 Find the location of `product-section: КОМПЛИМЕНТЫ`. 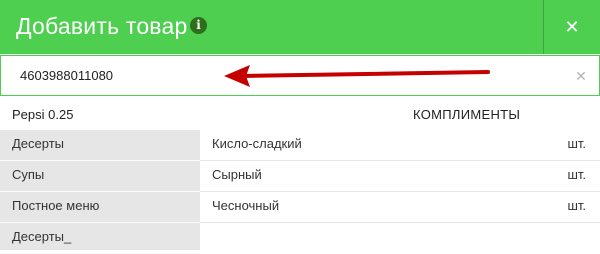

product-section: КОМПЛИМЕНТЫ is located at coordinates (467, 114).